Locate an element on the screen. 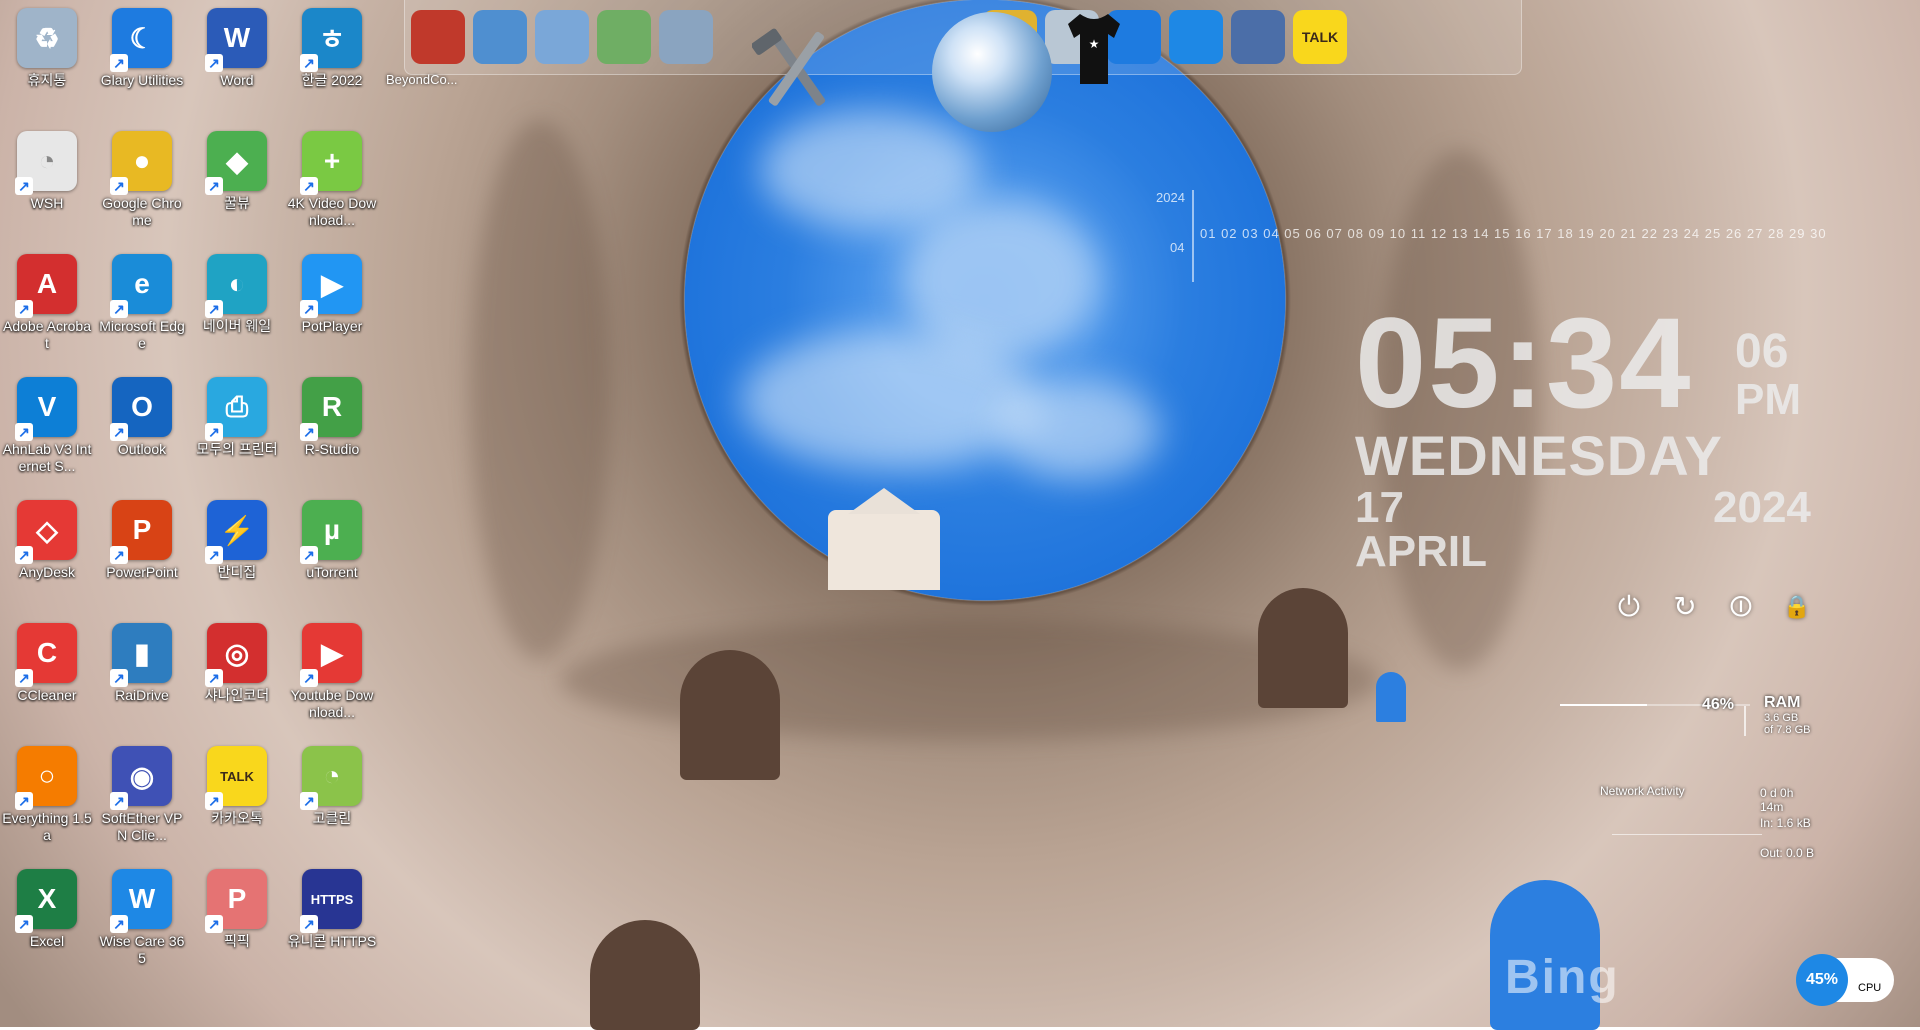 The height and width of the screenshot is (1030, 1920). kakaotalk-icon: TALK is located at coordinates (1320, 37).